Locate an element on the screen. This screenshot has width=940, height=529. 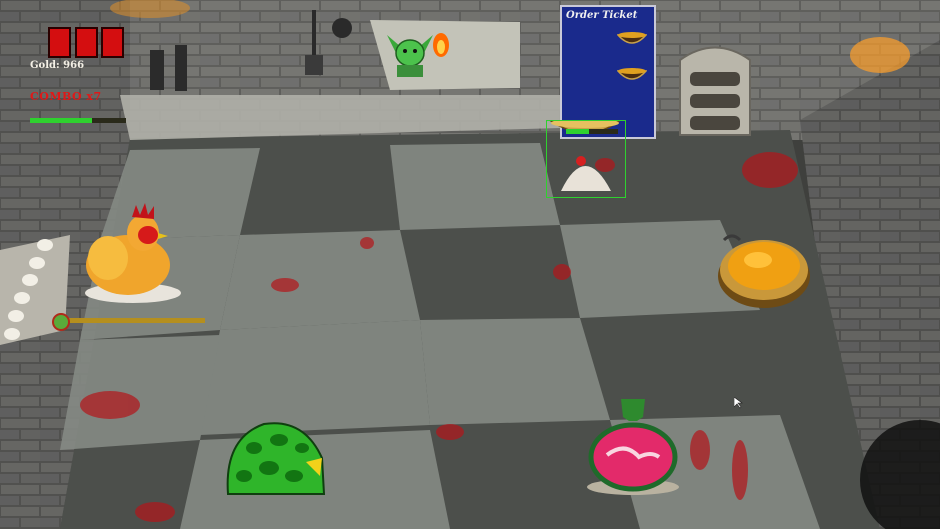
goblin-cook is located at coordinates (418, 51).